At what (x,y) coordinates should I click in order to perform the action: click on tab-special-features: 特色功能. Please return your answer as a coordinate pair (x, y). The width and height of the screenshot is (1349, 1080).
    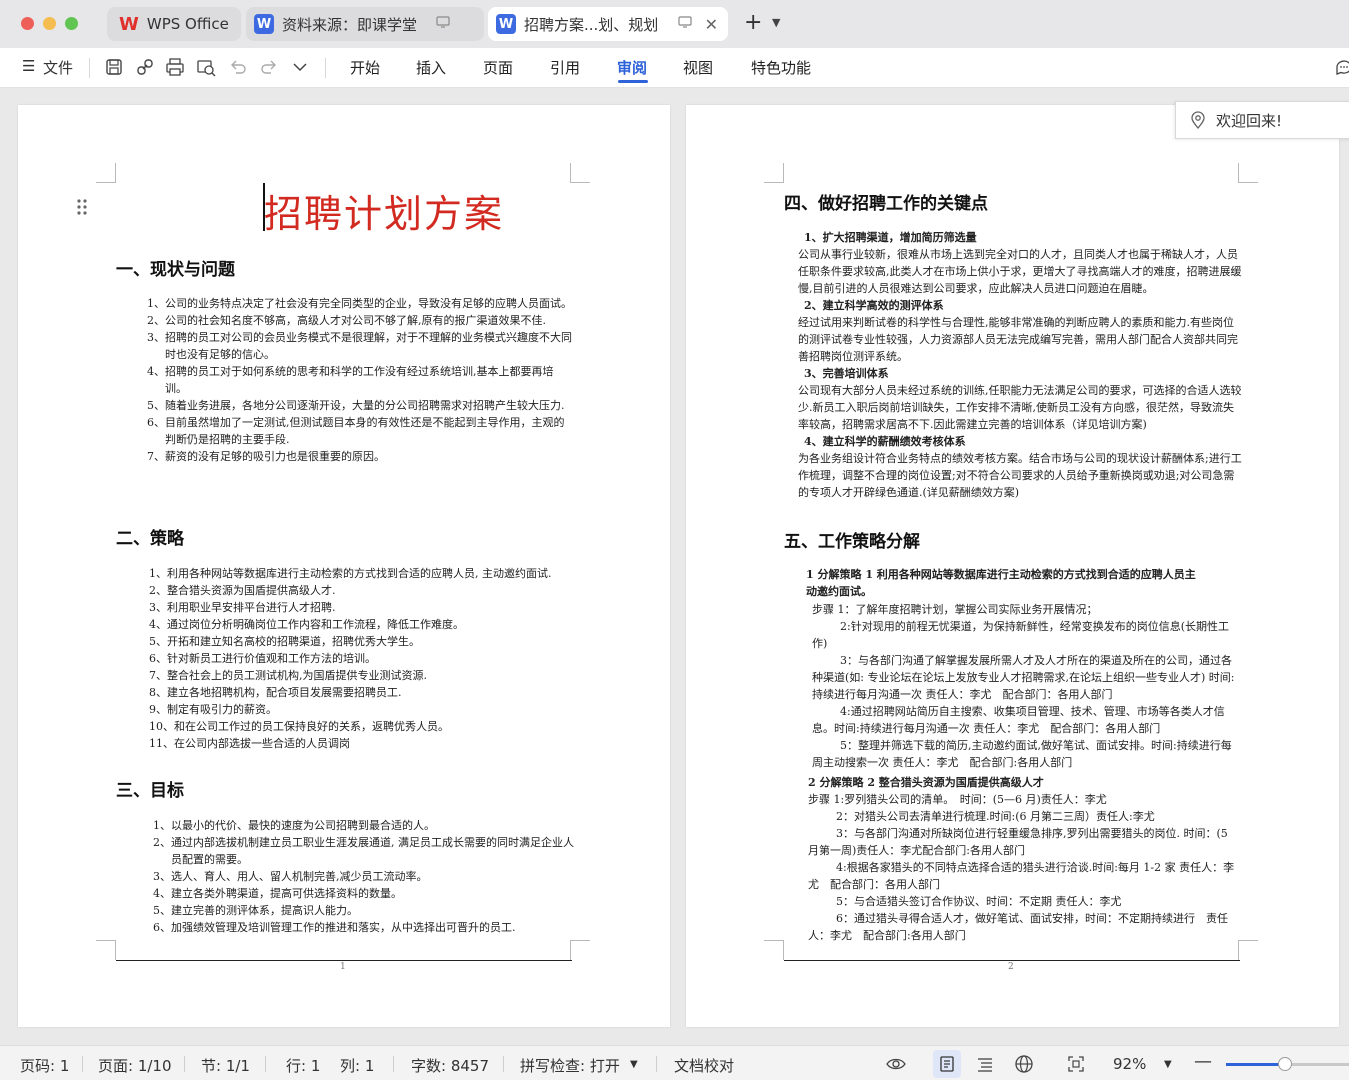
    Looking at the image, I should click on (781, 67).